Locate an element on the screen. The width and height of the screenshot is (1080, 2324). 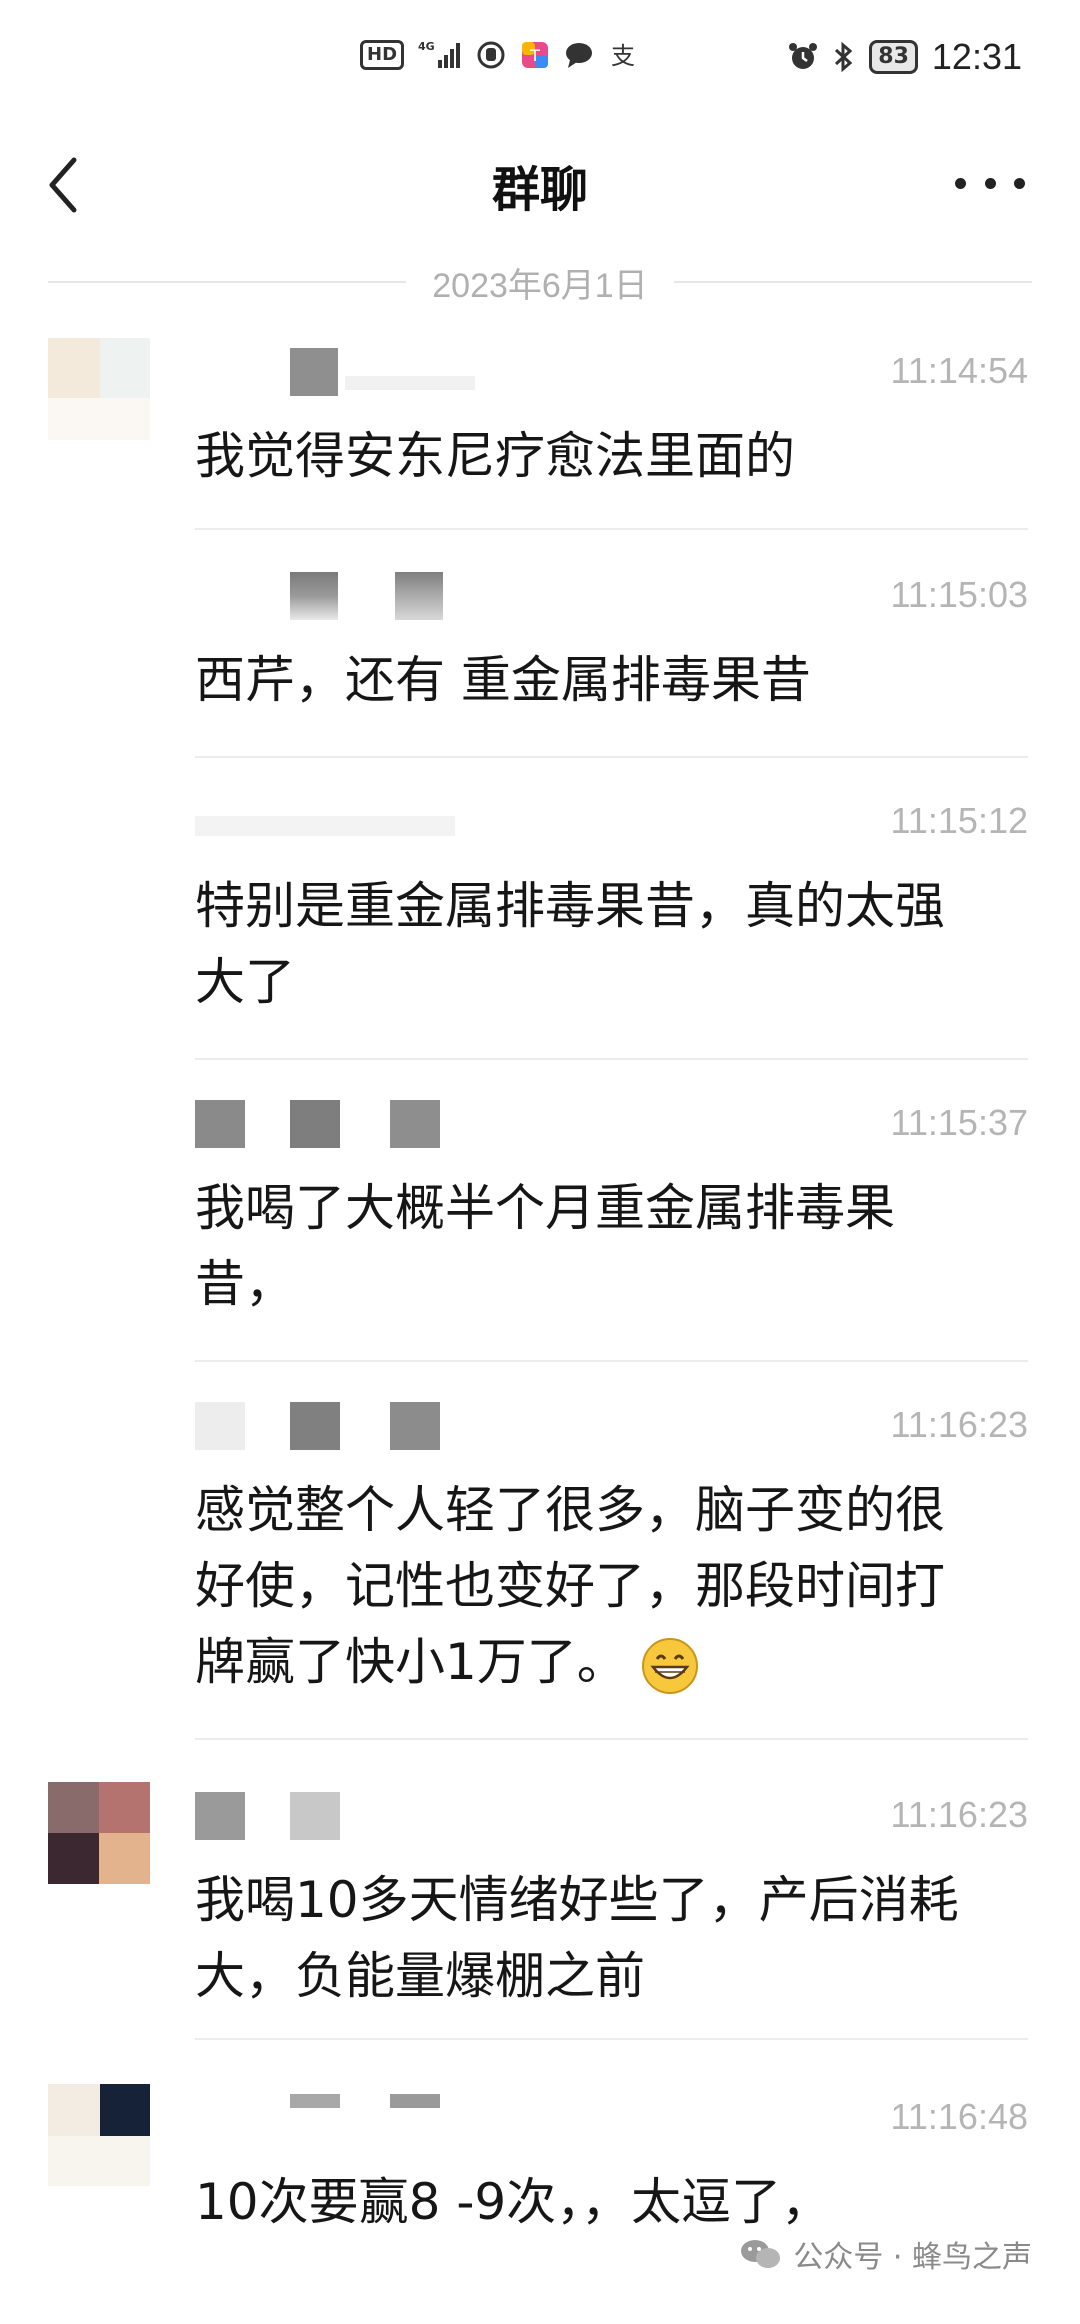
message-time: 11:15:03 is located at coordinates (959, 594).